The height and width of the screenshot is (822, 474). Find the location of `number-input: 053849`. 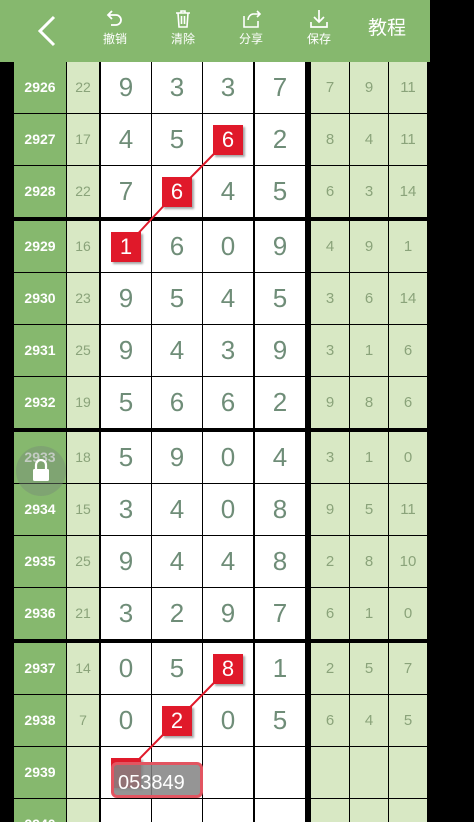

number-input: 053849 is located at coordinates (157, 780).